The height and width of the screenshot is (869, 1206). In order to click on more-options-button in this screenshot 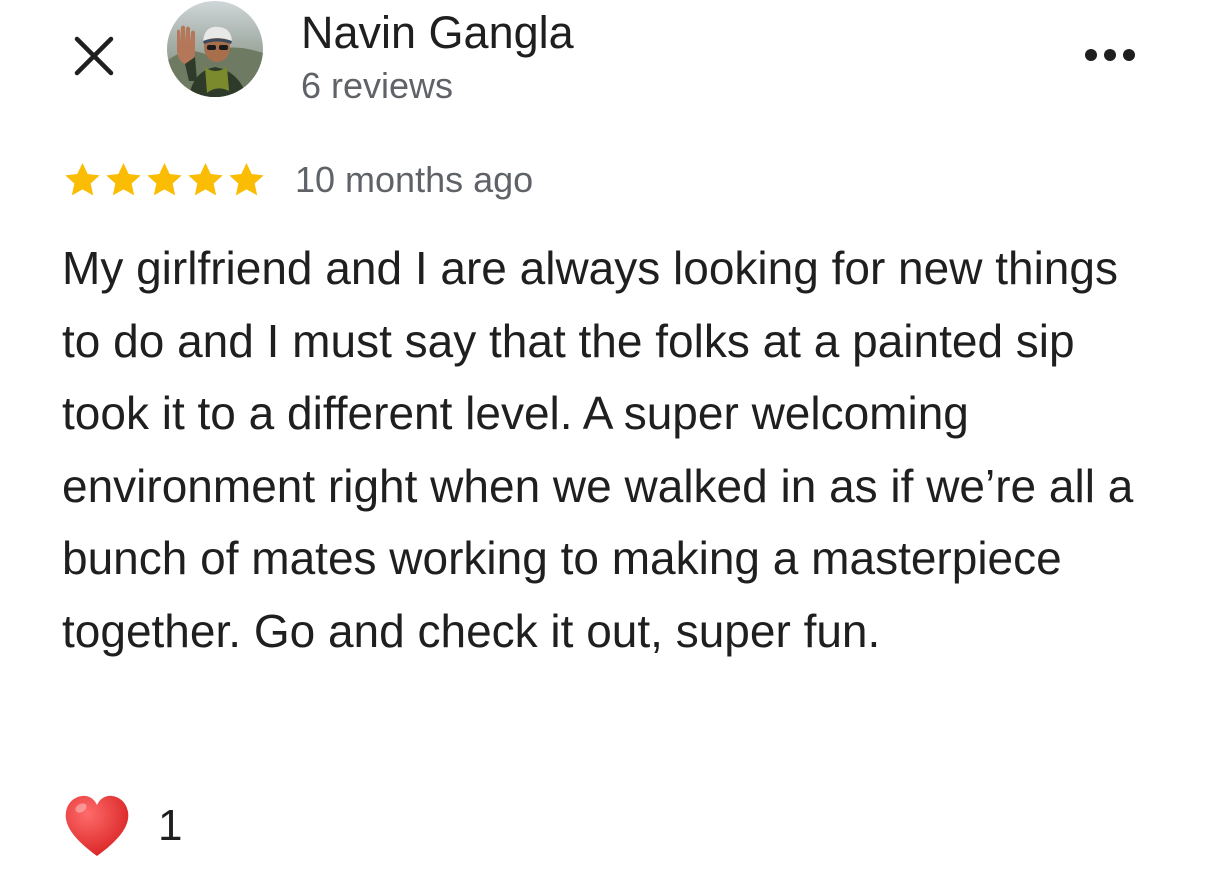, I will do `click(1110, 55)`.